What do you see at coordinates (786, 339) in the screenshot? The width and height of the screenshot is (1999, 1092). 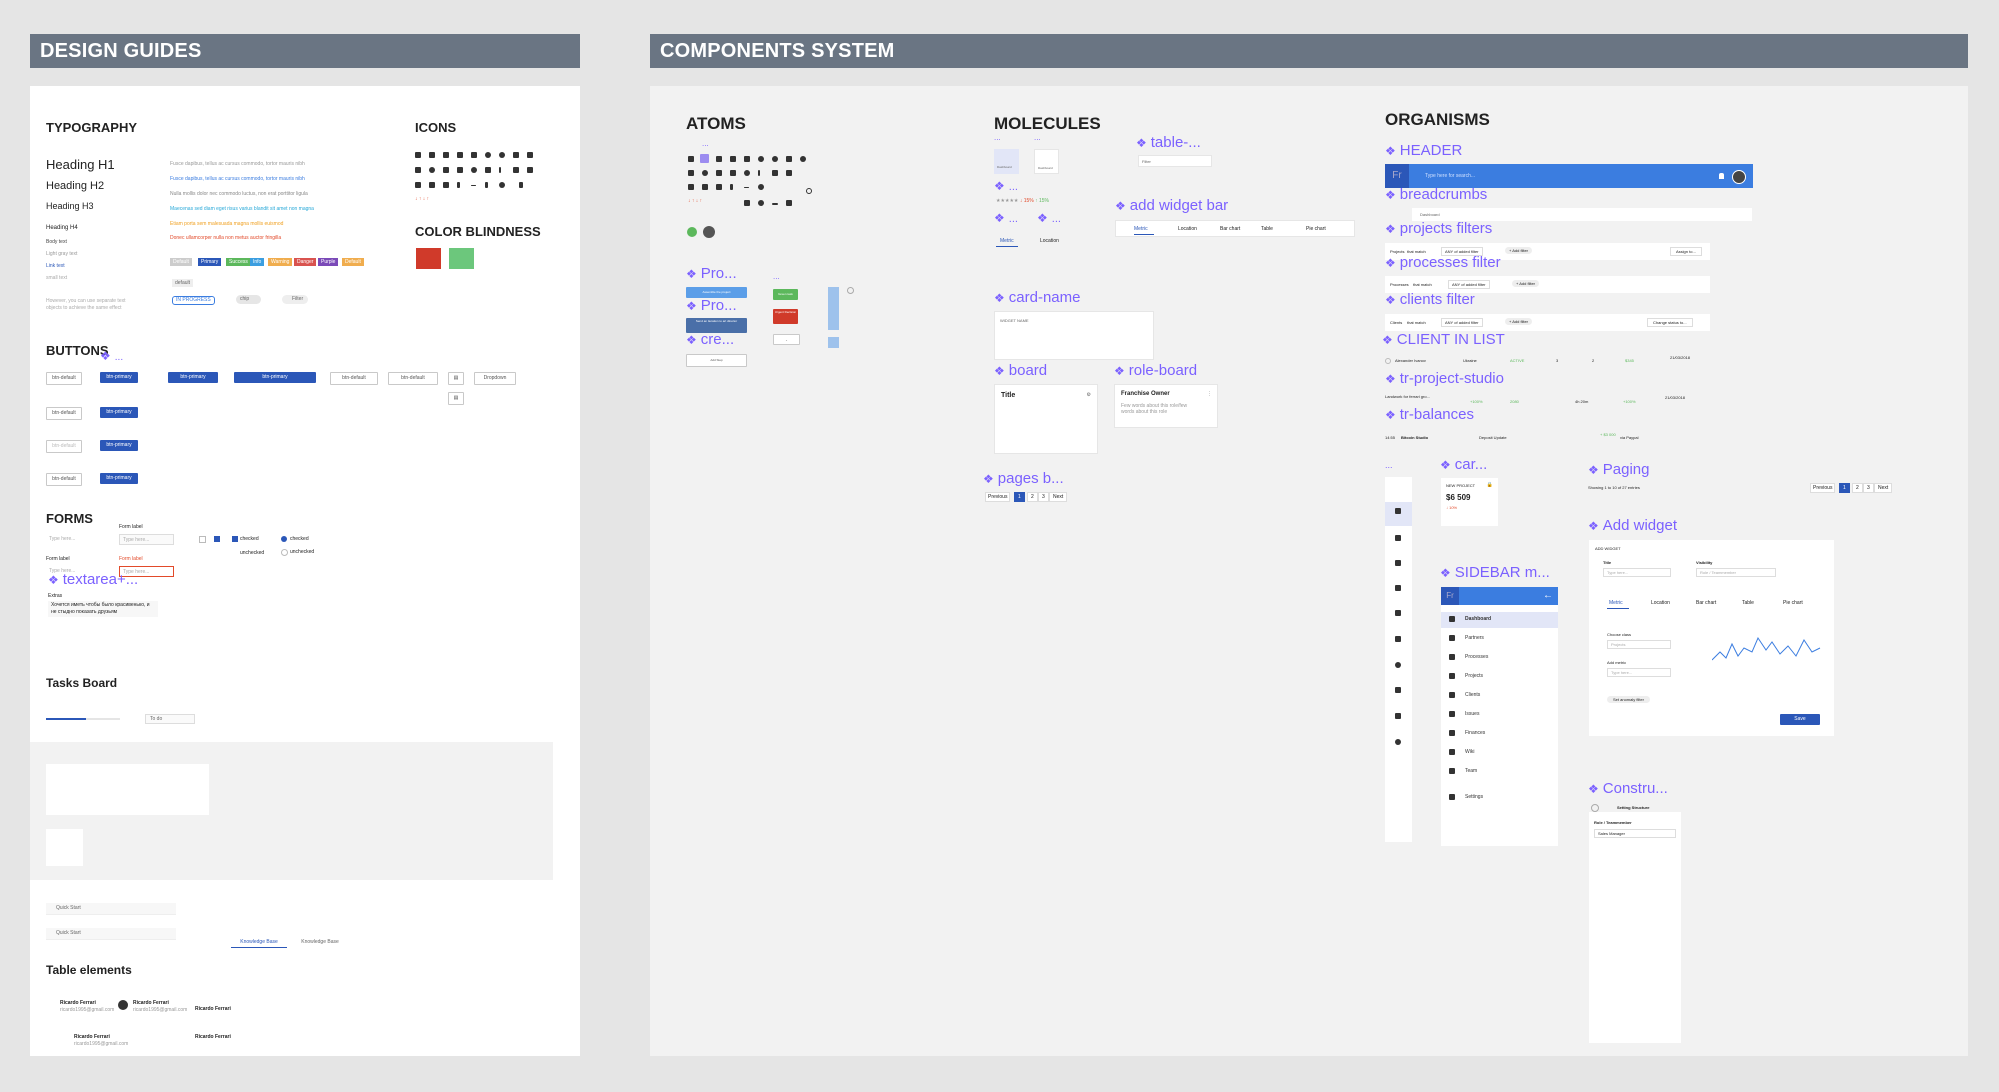 I see `atom-small-dropdown: ⌄` at bounding box center [786, 339].